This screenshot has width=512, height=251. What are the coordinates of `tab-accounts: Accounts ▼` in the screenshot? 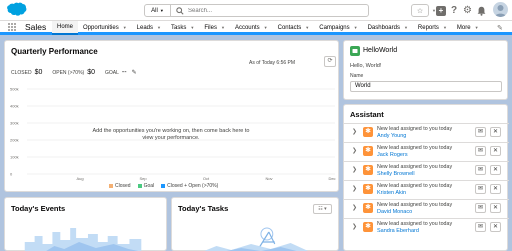 It's located at (251, 28).